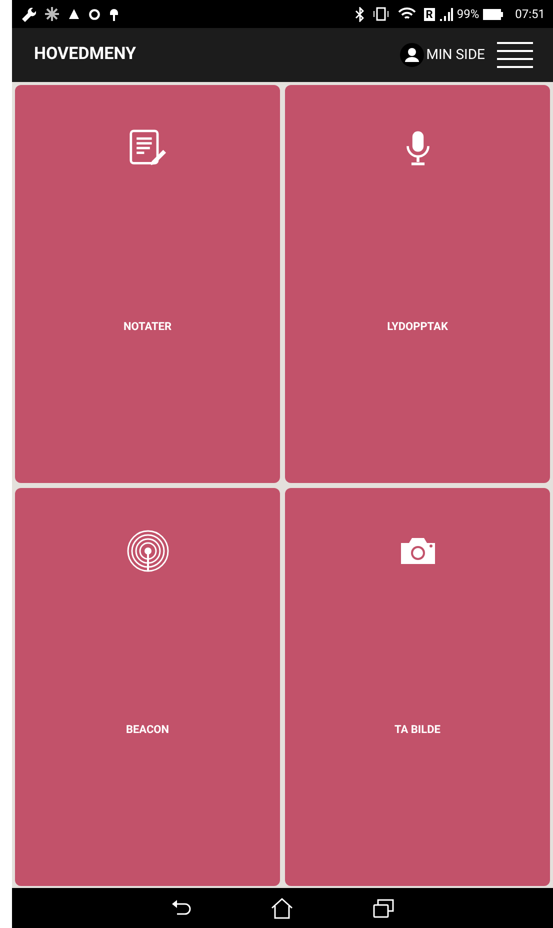 The image size is (553, 928). Describe the element at coordinates (85, 54) in the screenshot. I see `app-title: HOVEDMENY` at that location.